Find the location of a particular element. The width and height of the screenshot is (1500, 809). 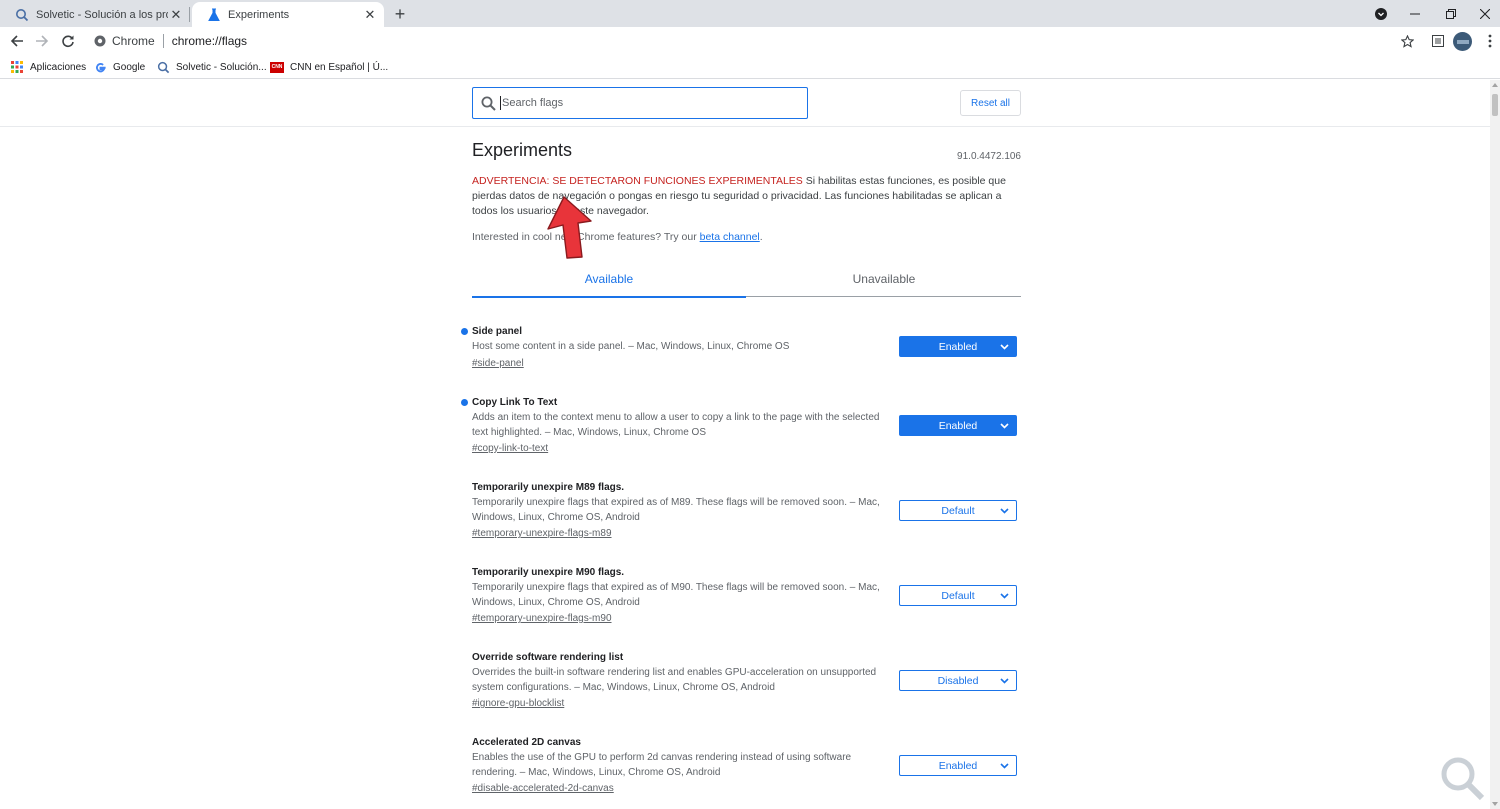

restore-icon is located at coordinates (1451, 13).